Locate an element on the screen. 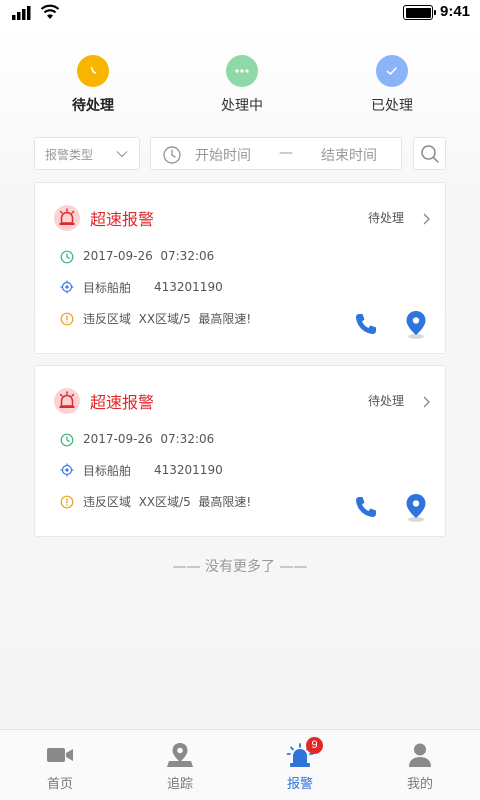 This screenshot has width=480, height=800. signal-icon is located at coordinates (21, 13).